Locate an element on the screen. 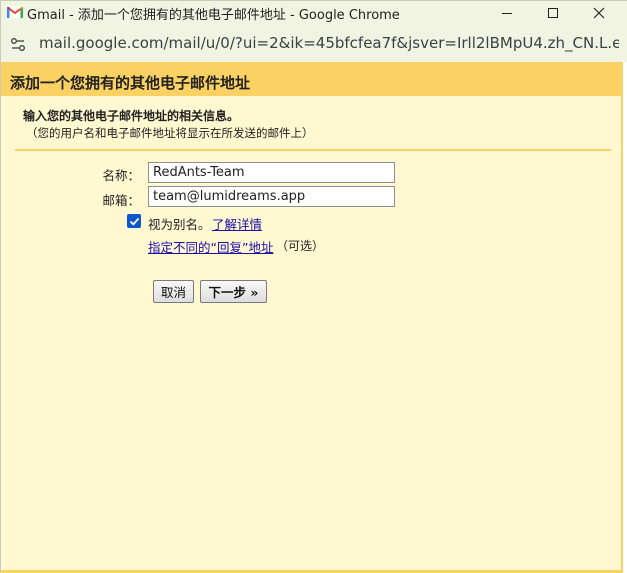 This screenshot has height=573, width=627. maximize-button is located at coordinates (553, 13).